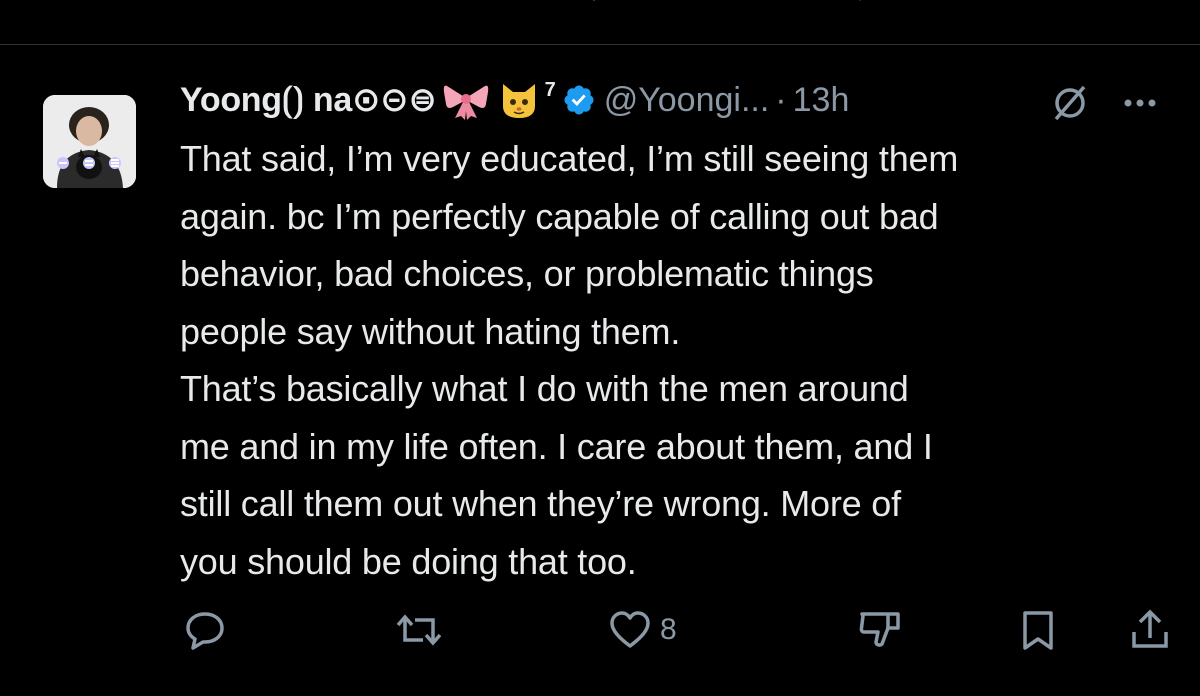 Image resolution: width=1200 pixels, height=696 pixels. I want to click on tweet-text-line: people say without hating them., so click(430, 331).